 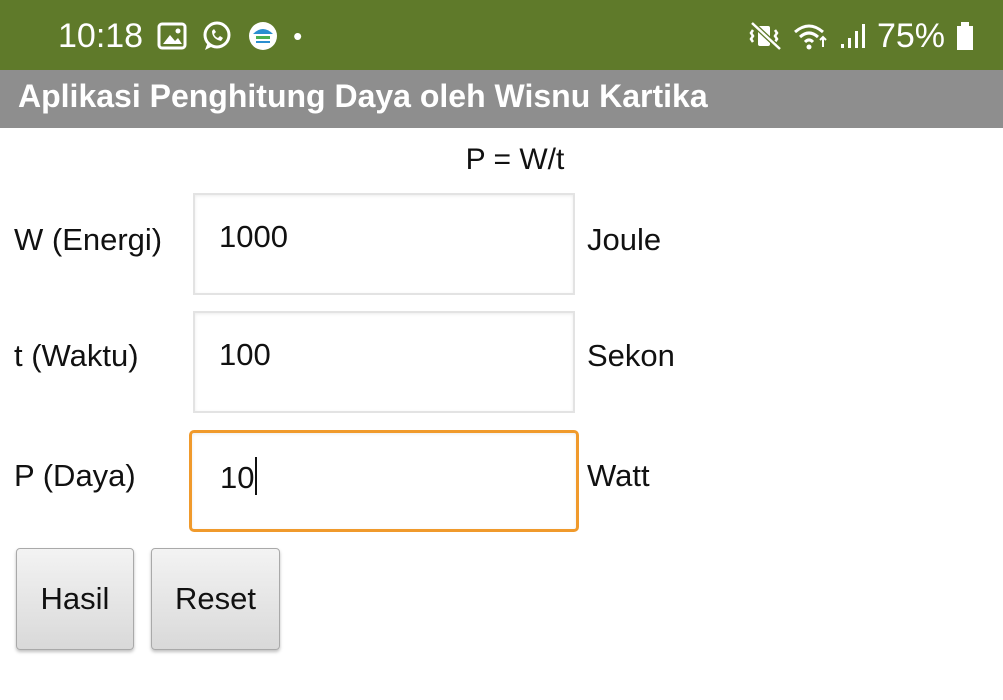 What do you see at coordinates (172, 36) in the screenshot?
I see `image-icon` at bounding box center [172, 36].